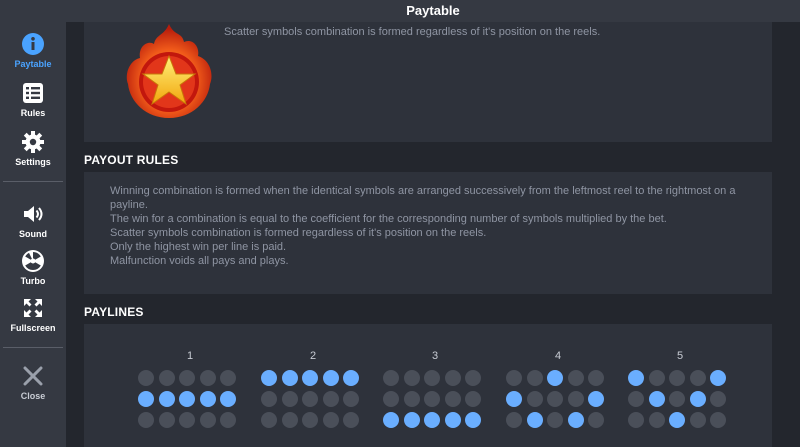  Describe the element at coordinates (558, 356) in the screenshot. I see `payline-number: 4` at that location.